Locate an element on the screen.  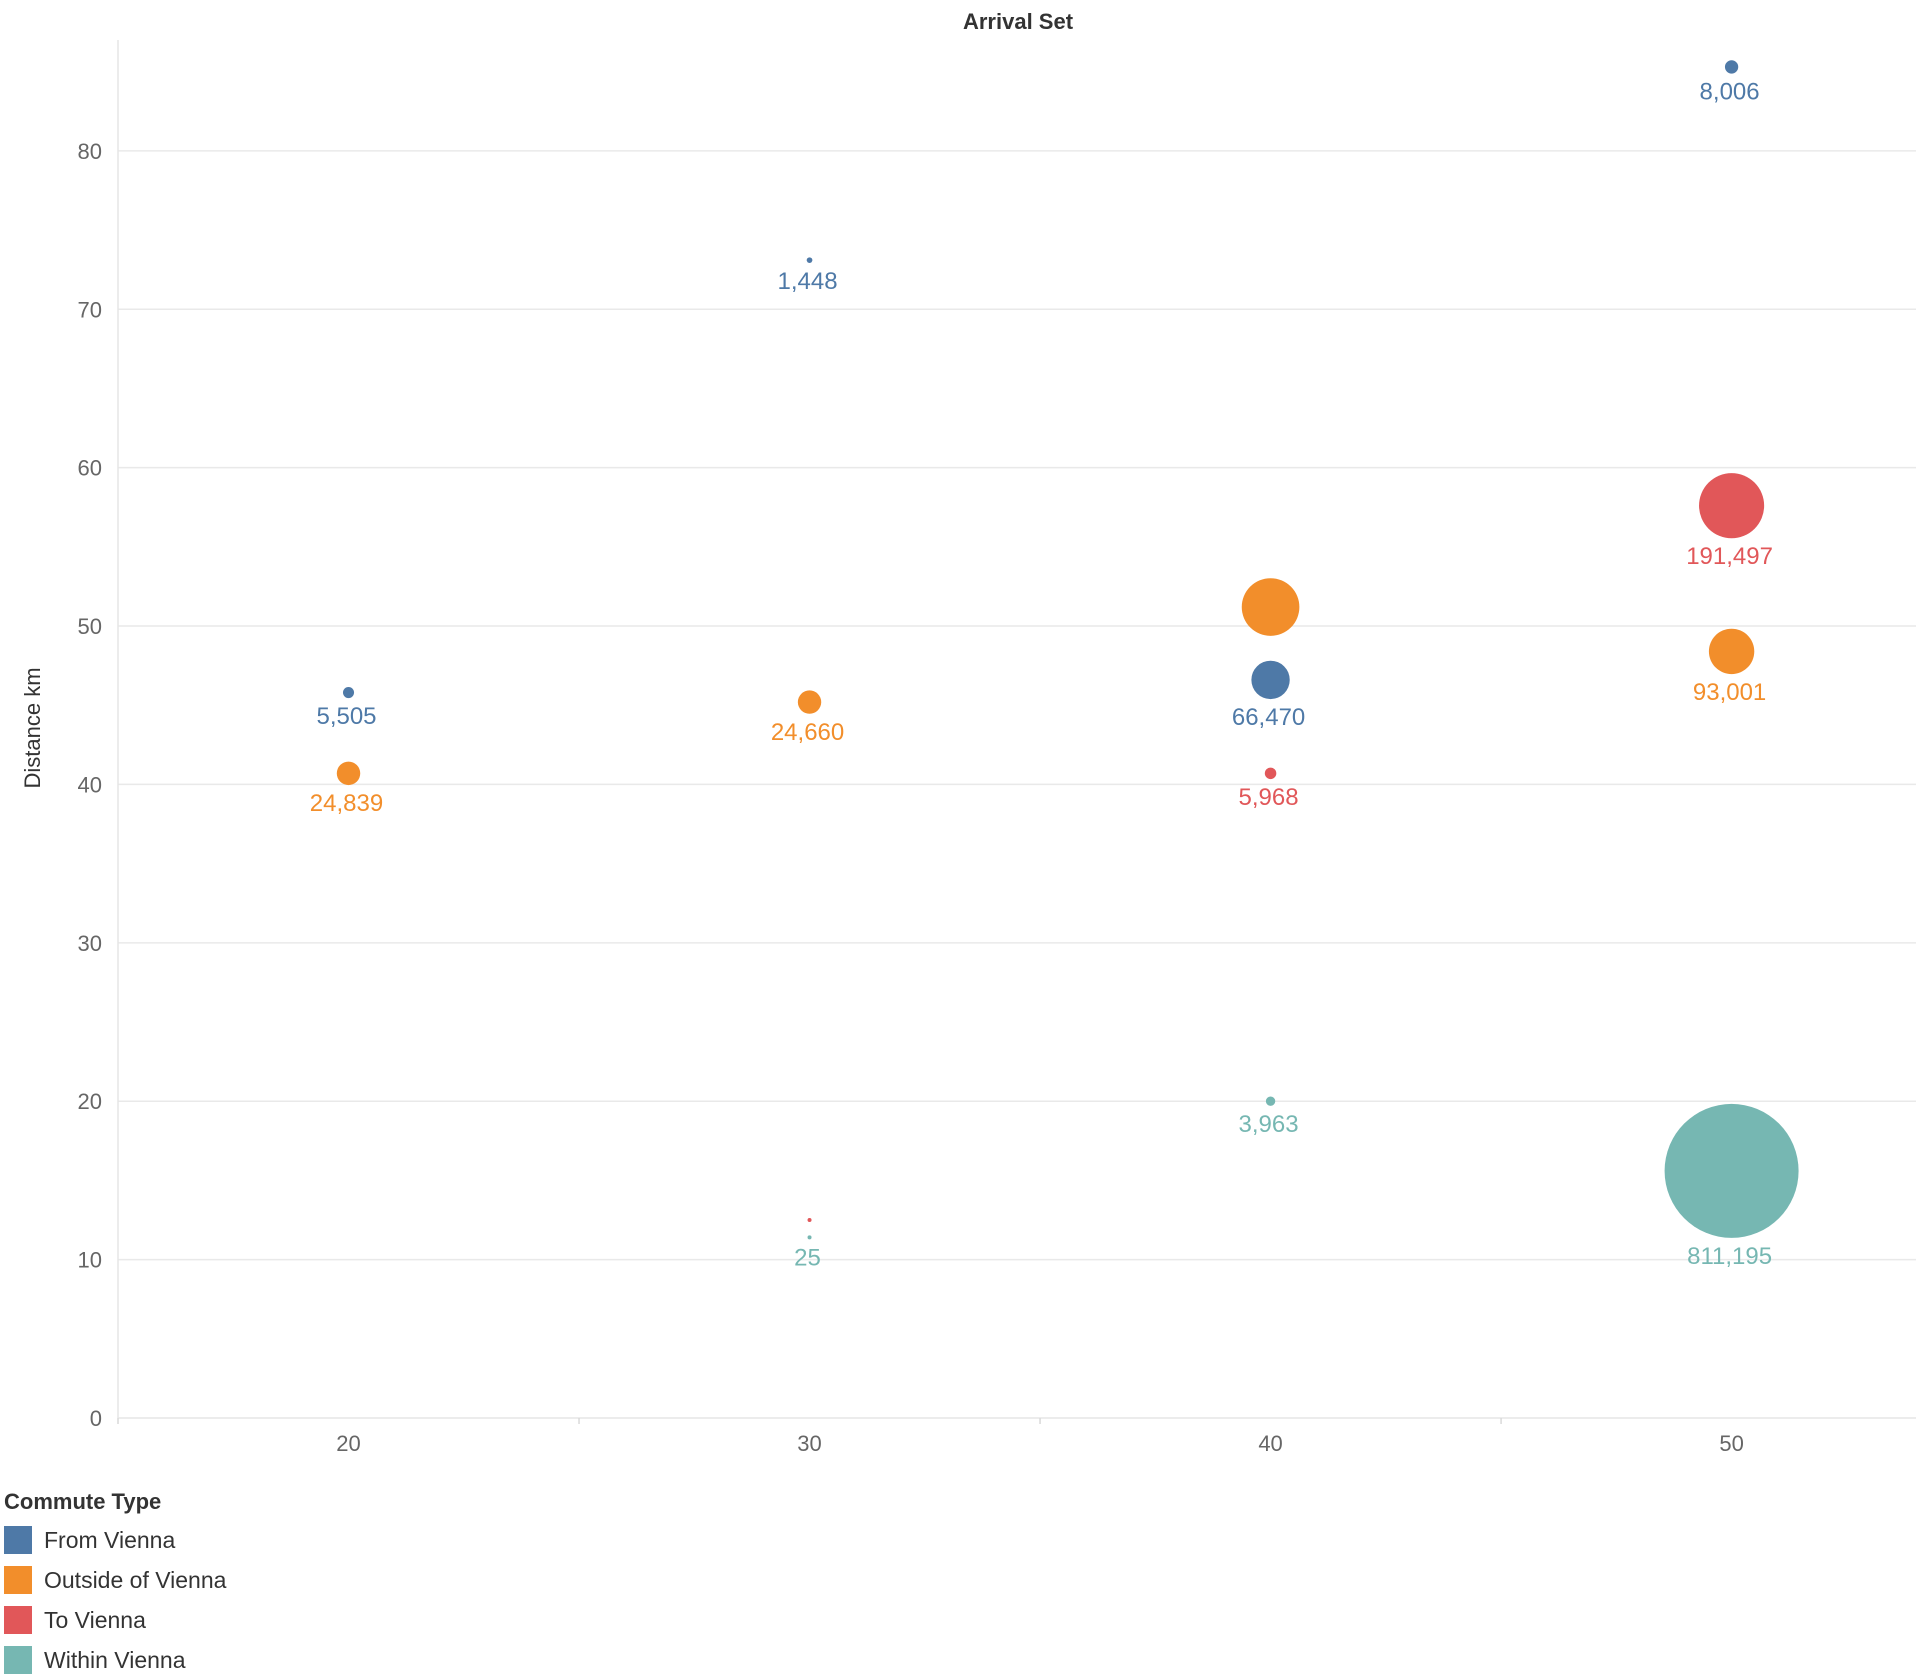
data-label: 25 is located at coordinates (807, 1257).